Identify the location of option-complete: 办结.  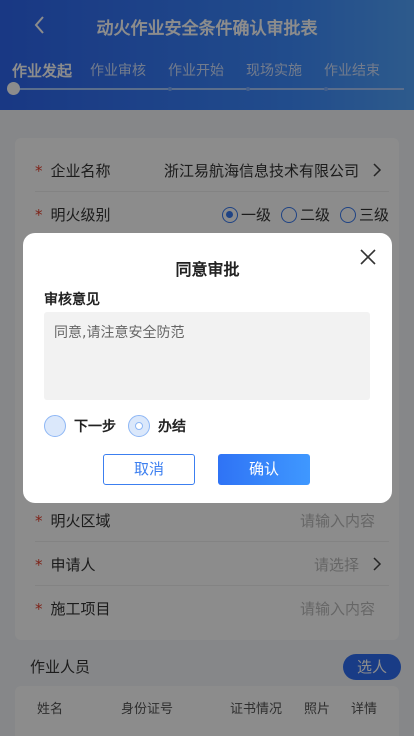
(157, 426).